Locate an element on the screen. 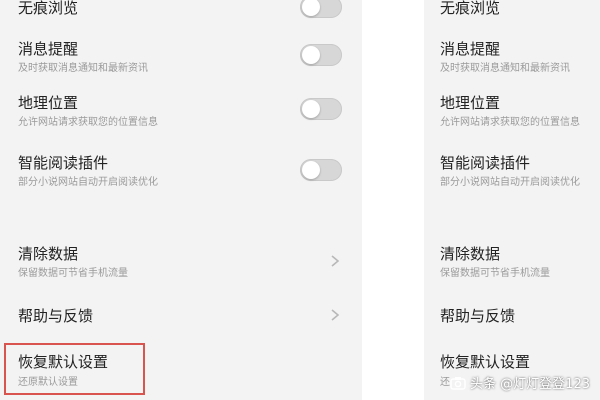  reading-plugin-toggle is located at coordinates (321, 170).